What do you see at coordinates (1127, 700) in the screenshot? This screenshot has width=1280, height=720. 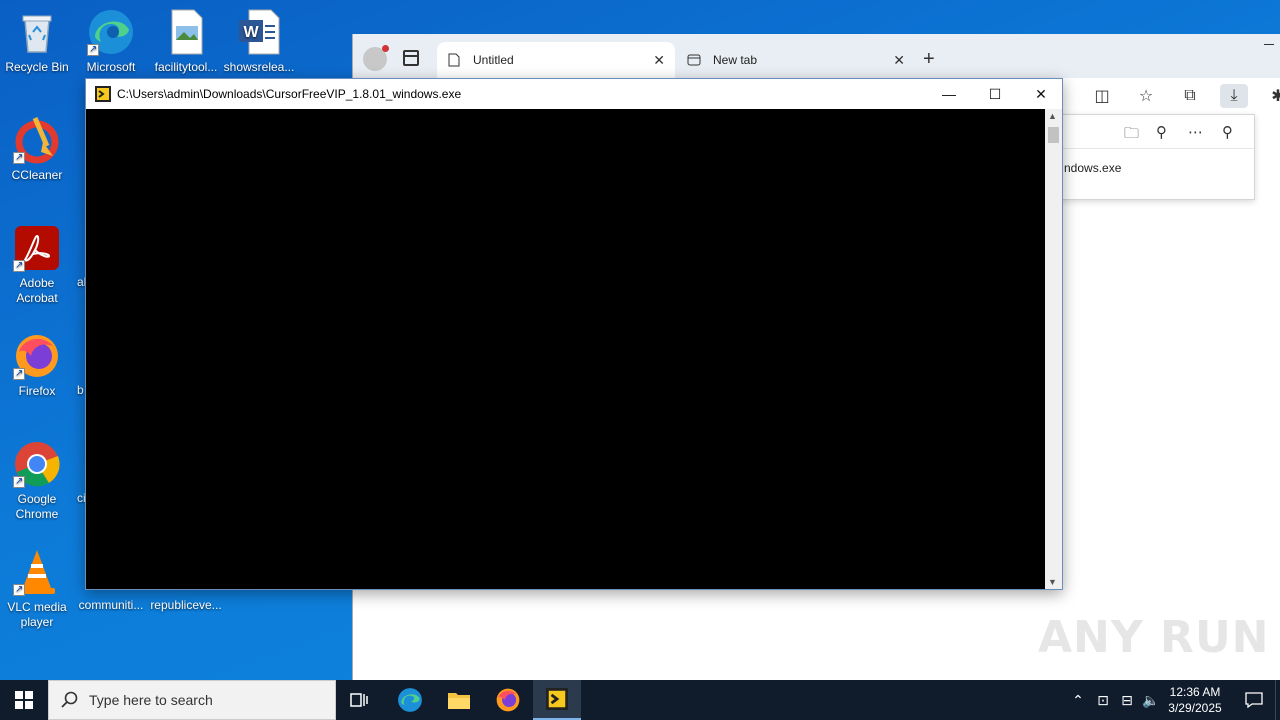 I see `network-icon: ⊟` at bounding box center [1127, 700].